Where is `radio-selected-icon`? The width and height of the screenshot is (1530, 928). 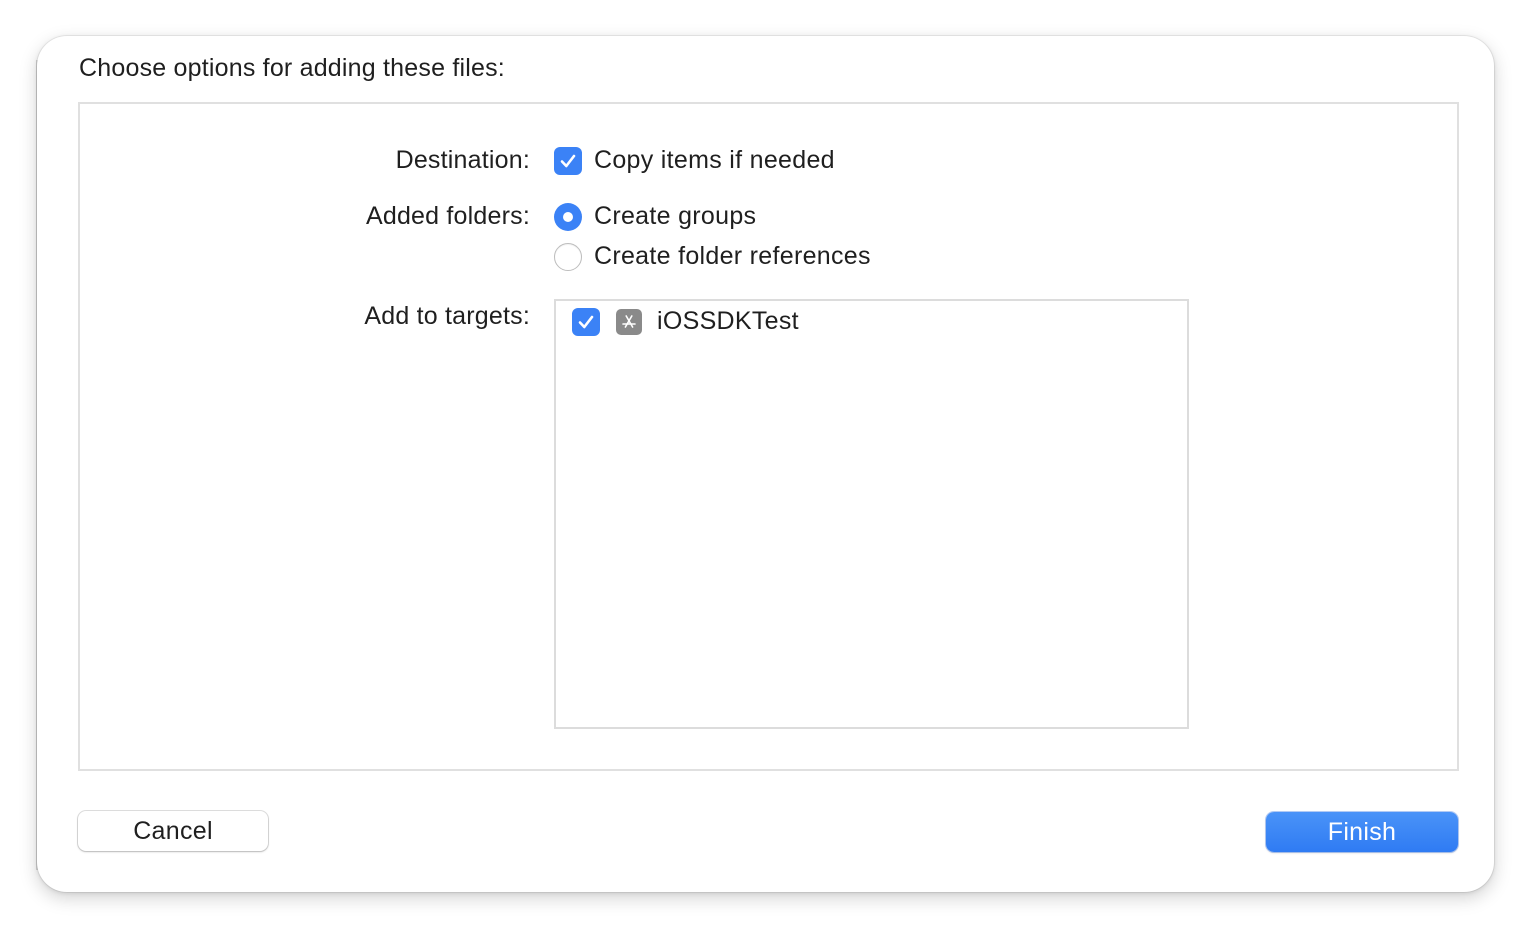 radio-selected-icon is located at coordinates (568, 216).